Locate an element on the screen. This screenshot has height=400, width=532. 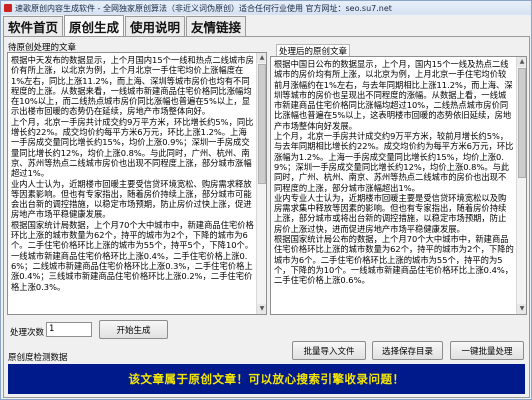
batch-process-button: 一键批量处理 is located at coordinates (487, 350).